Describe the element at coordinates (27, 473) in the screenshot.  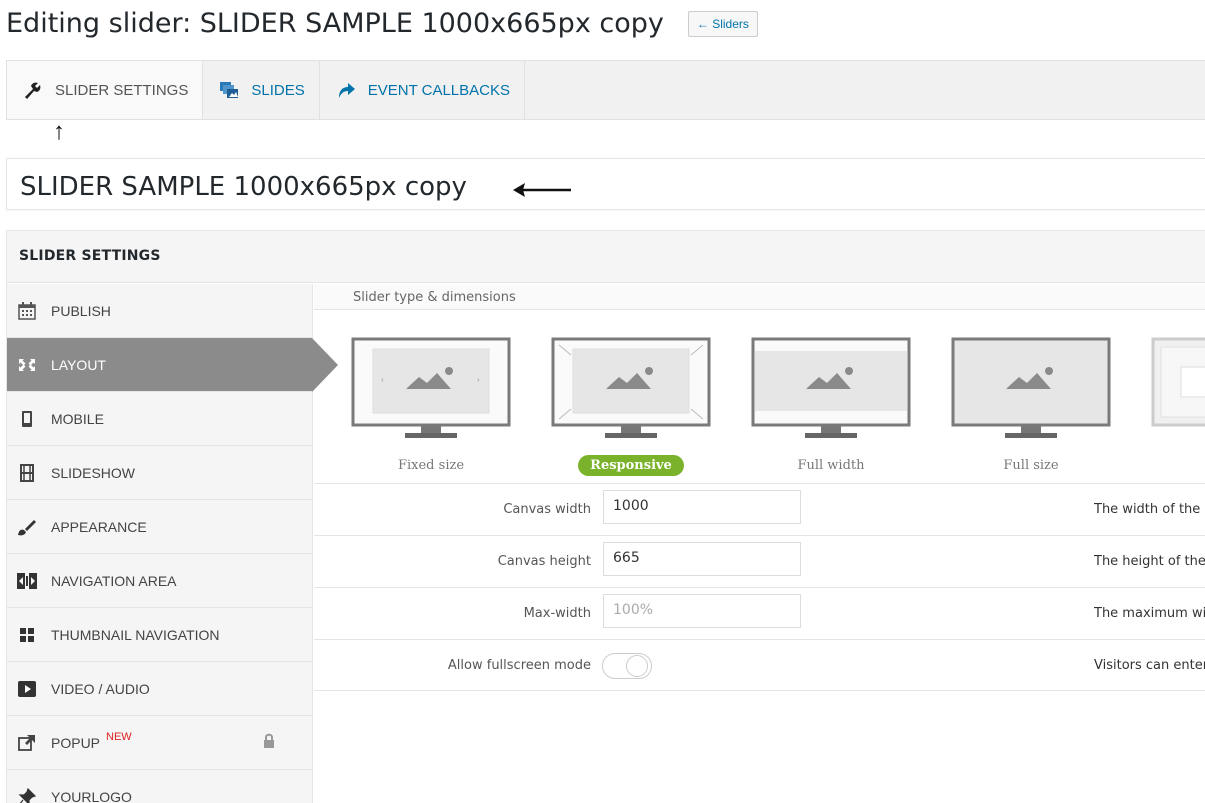
I see `film-icon` at that location.